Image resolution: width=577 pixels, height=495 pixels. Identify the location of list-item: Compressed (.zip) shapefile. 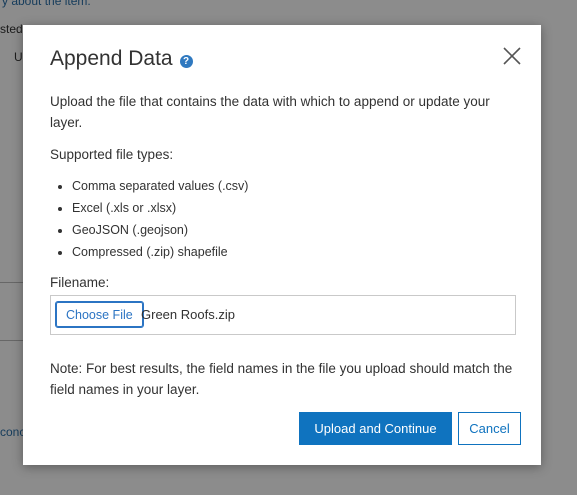
(160, 252).